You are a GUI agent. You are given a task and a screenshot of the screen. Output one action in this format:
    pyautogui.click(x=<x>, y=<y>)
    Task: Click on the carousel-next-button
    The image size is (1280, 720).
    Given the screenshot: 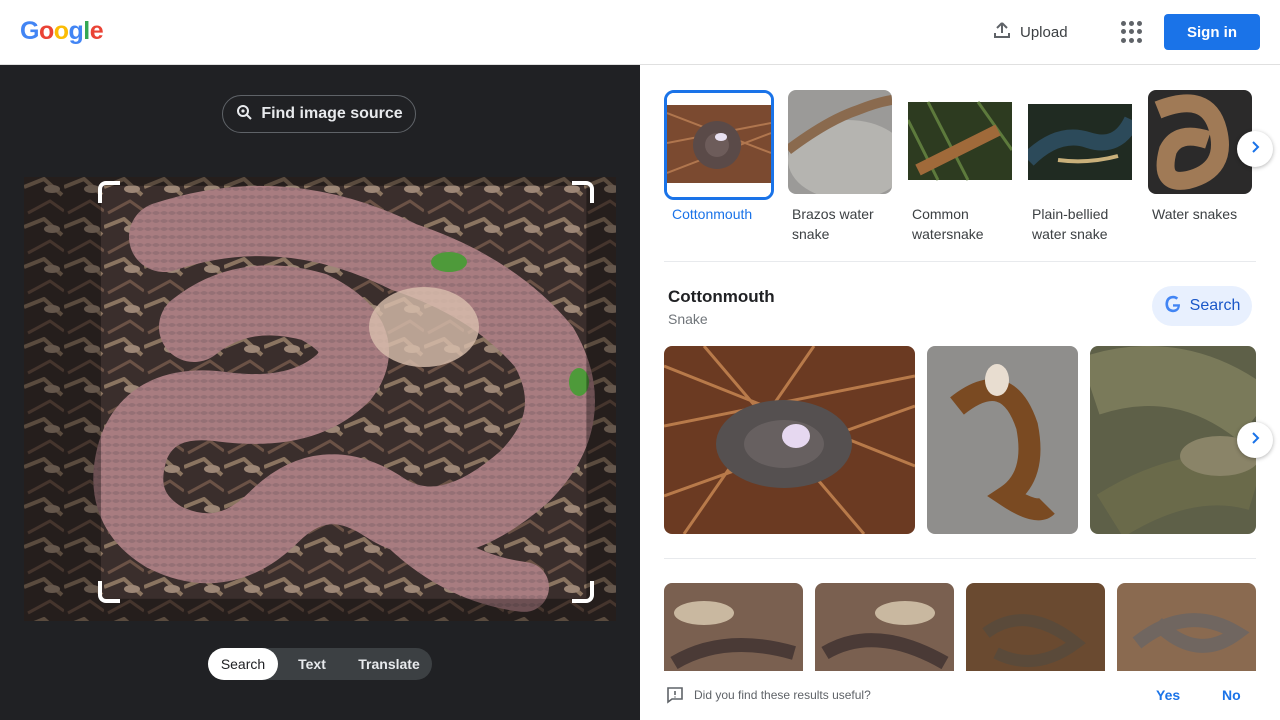 What is the action you would take?
    pyautogui.click(x=1255, y=149)
    